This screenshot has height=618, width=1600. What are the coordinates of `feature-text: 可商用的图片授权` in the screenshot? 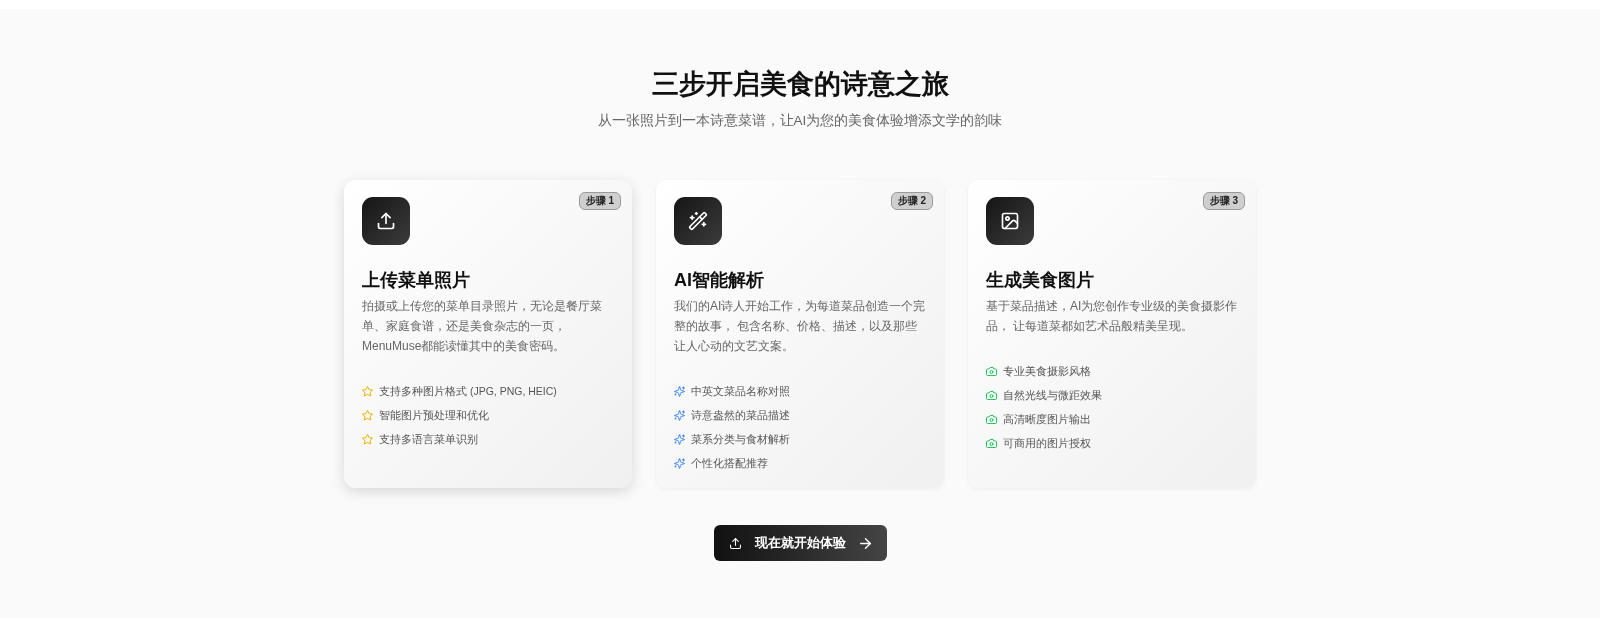 It's located at (1047, 443).